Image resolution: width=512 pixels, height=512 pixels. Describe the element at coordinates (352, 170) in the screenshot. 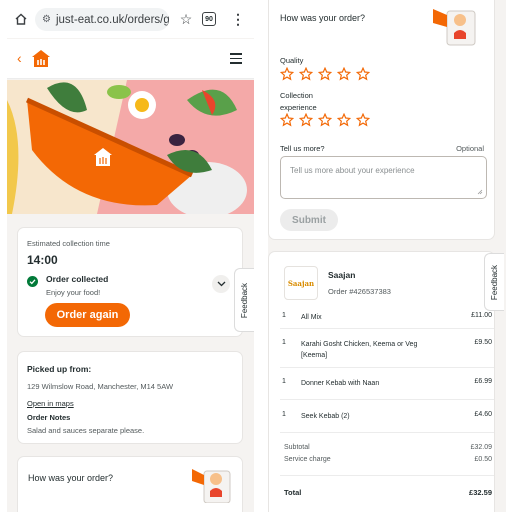

I see `feedback-textarea-placeholder: Tell us more about your experience` at that location.